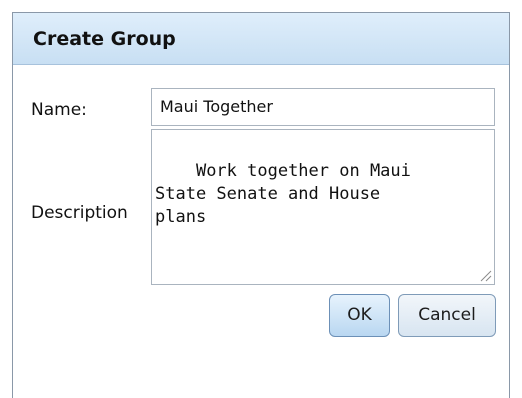 This screenshot has height=398, width=522. What do you see at coordinates (323, 107) in the screenshot?
I see `name-input: Maui Together` at bounding box center [323, 107].